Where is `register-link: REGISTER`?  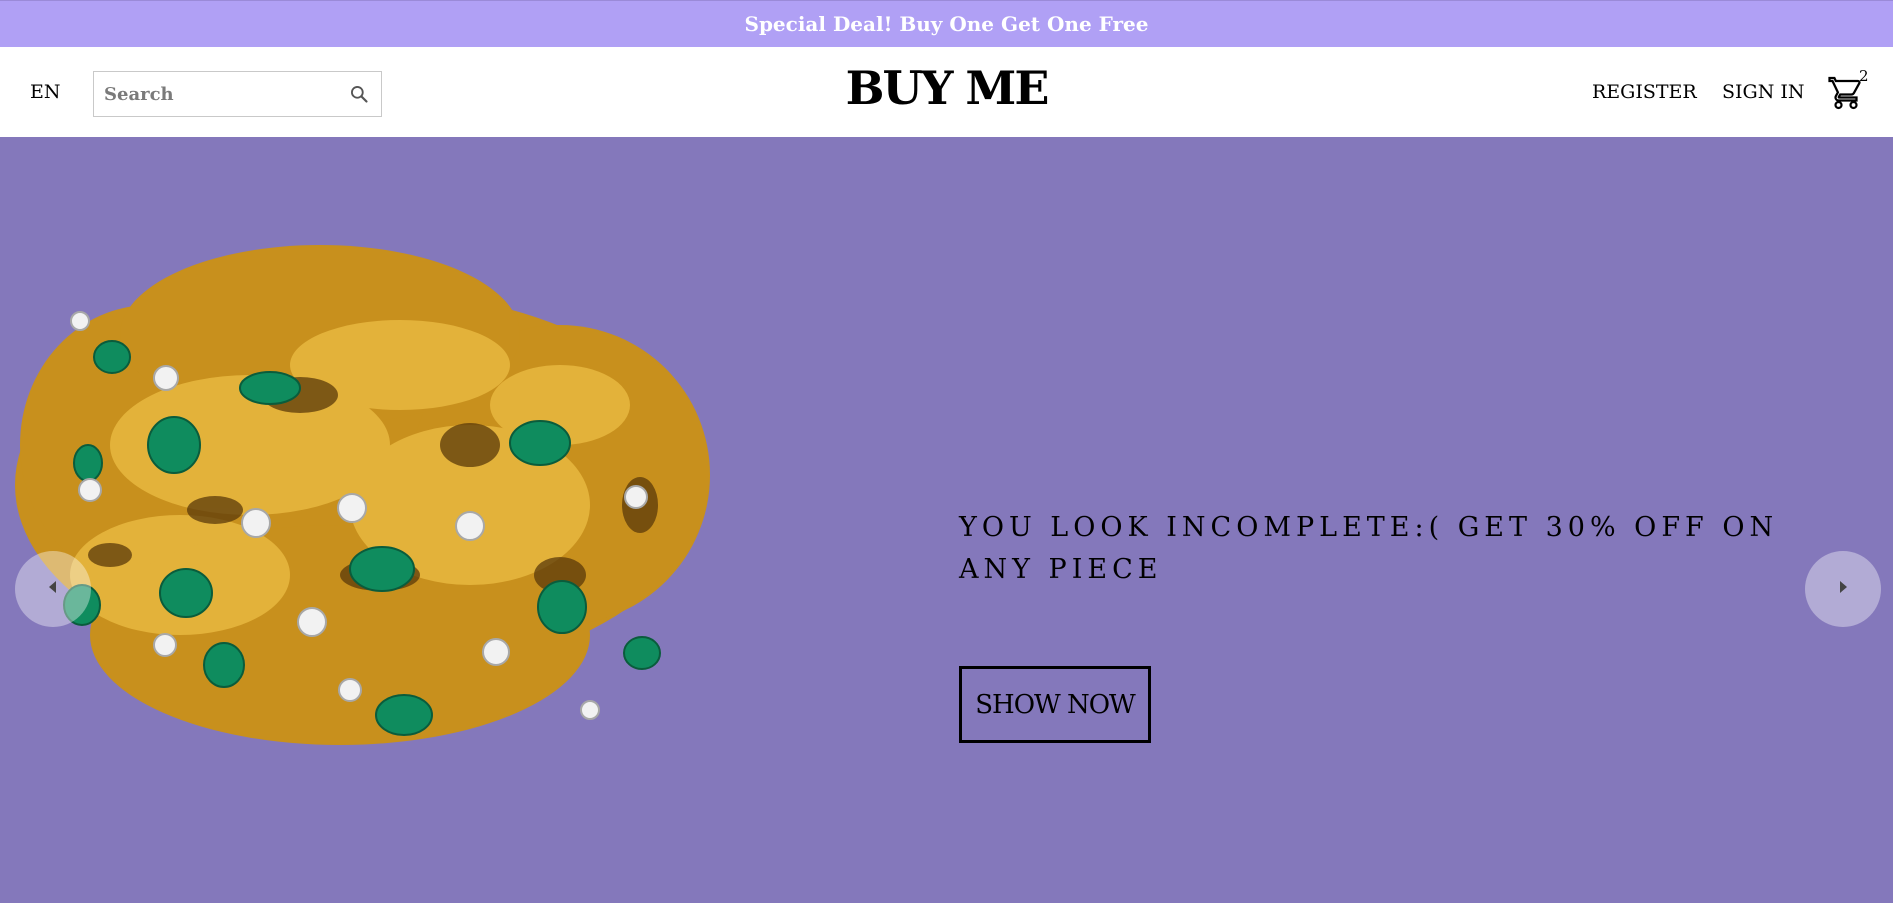
register-link: REGISTER is located at coordinates (1644, 92).